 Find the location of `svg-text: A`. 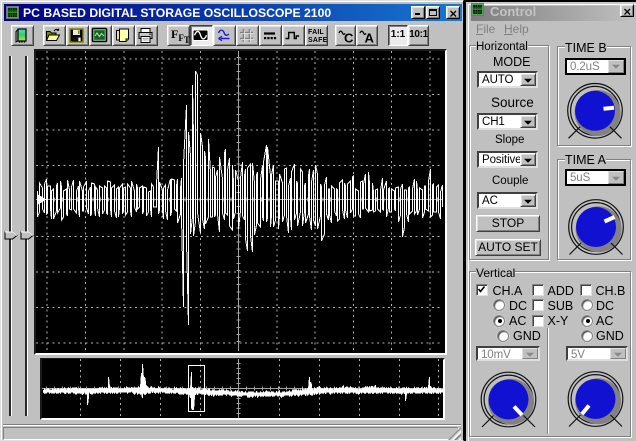

svg-text: A is located at coordinates (370, 38).